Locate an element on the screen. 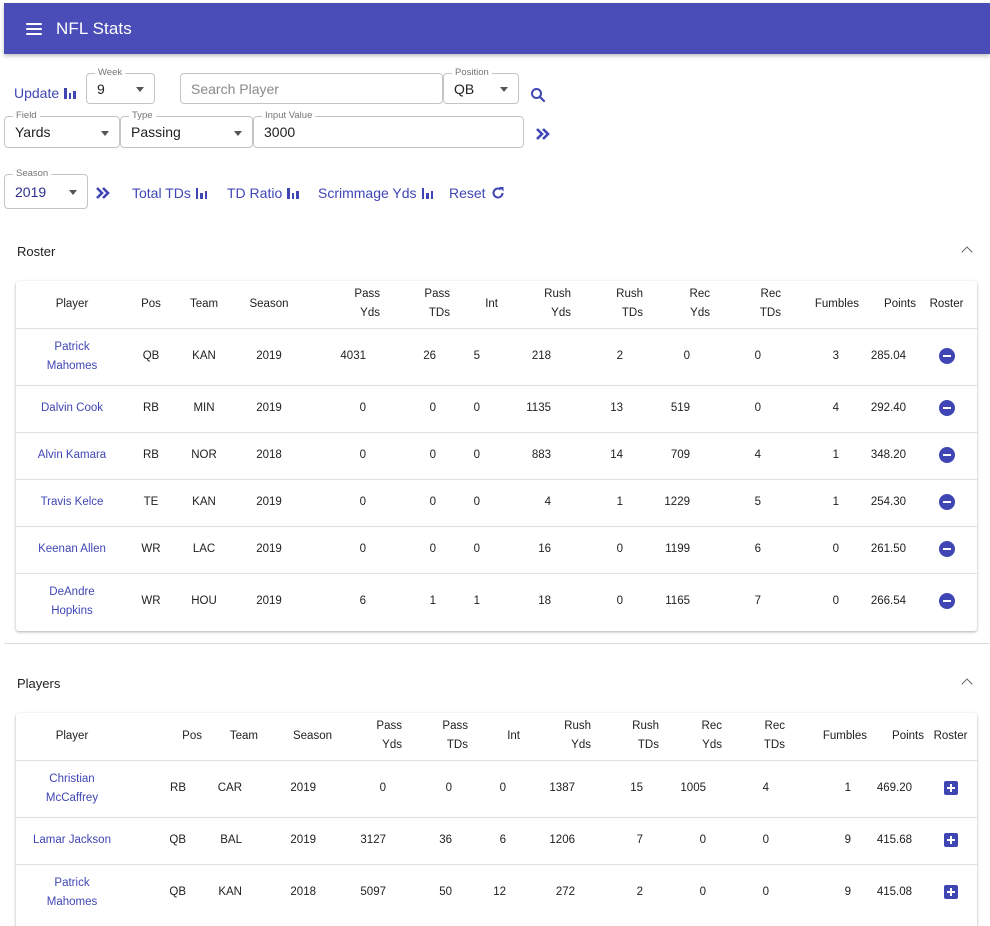 The width and height of the screenshot is (990, 926). field-label: Field is located at coordinates (26, 116).